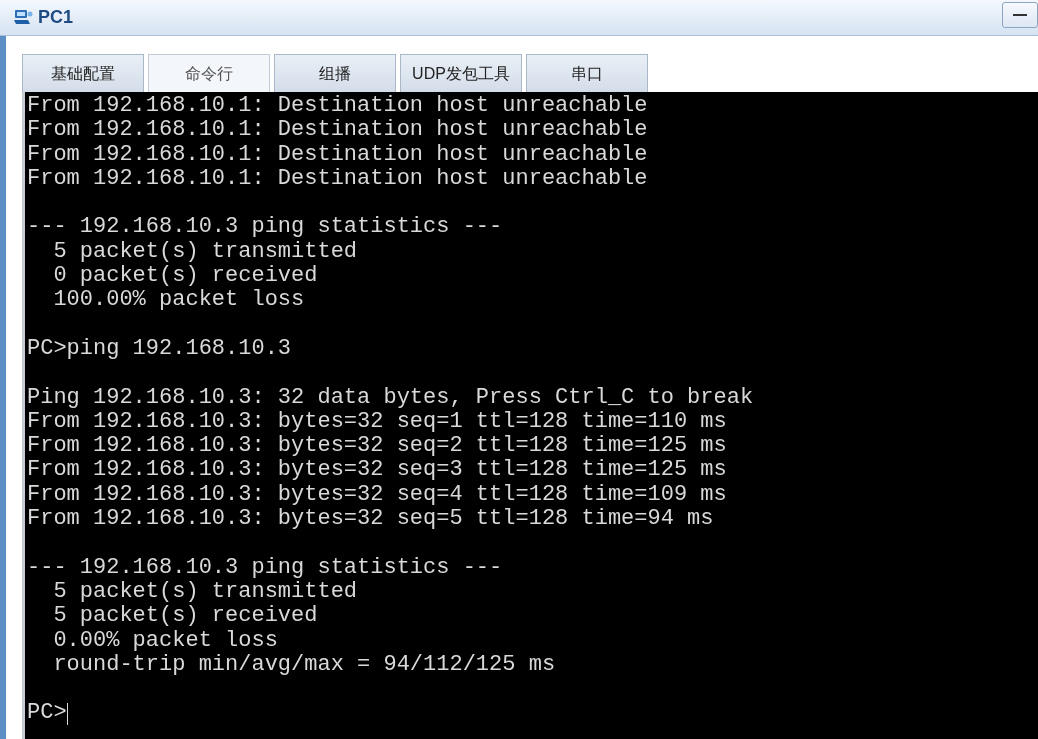 The height and width of the screenshot is (739, 1038). What do you see at coordinates (185, 276) in the screenshot?
I see `terminal-line: 0 packet(s) received` at bounding box center [185, 276].